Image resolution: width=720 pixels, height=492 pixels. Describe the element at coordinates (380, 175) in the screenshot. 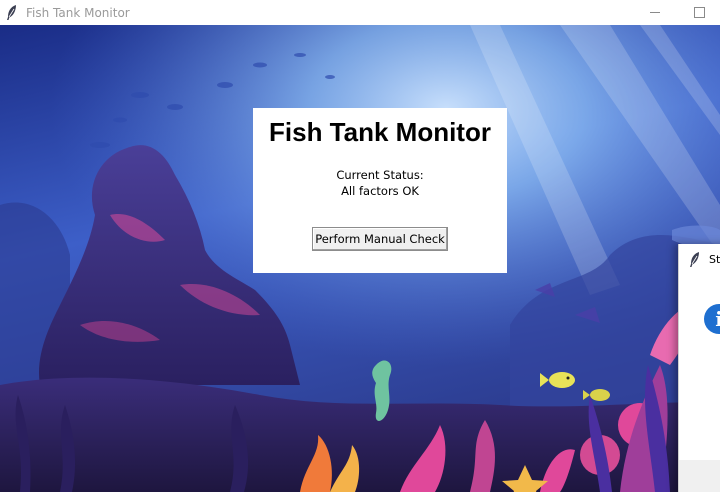

I see `status-label: Current Status:` at that location.